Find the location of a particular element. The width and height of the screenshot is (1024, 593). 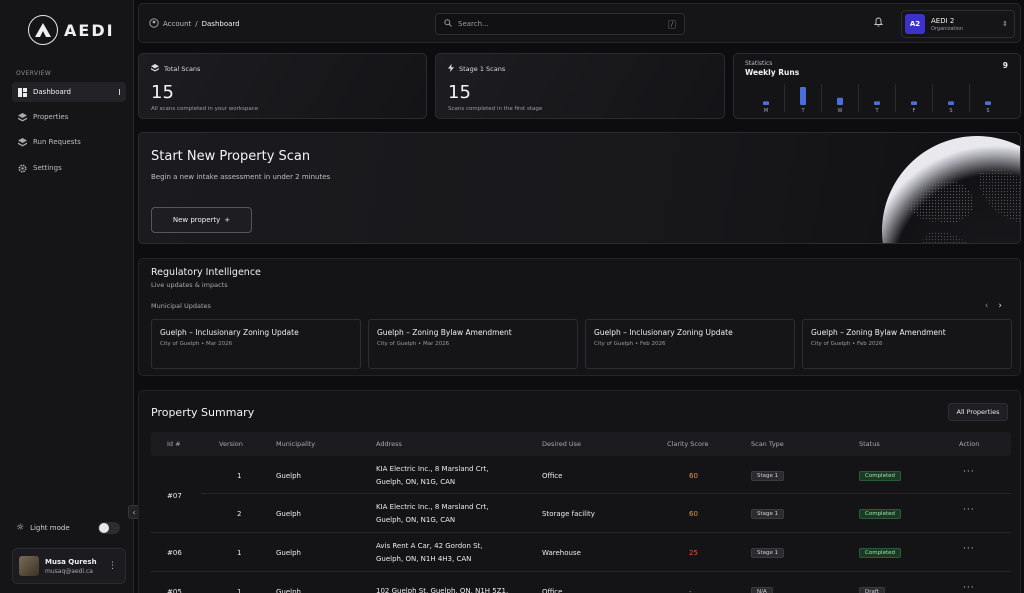

bell-icon is located at coordinates (878, 23).